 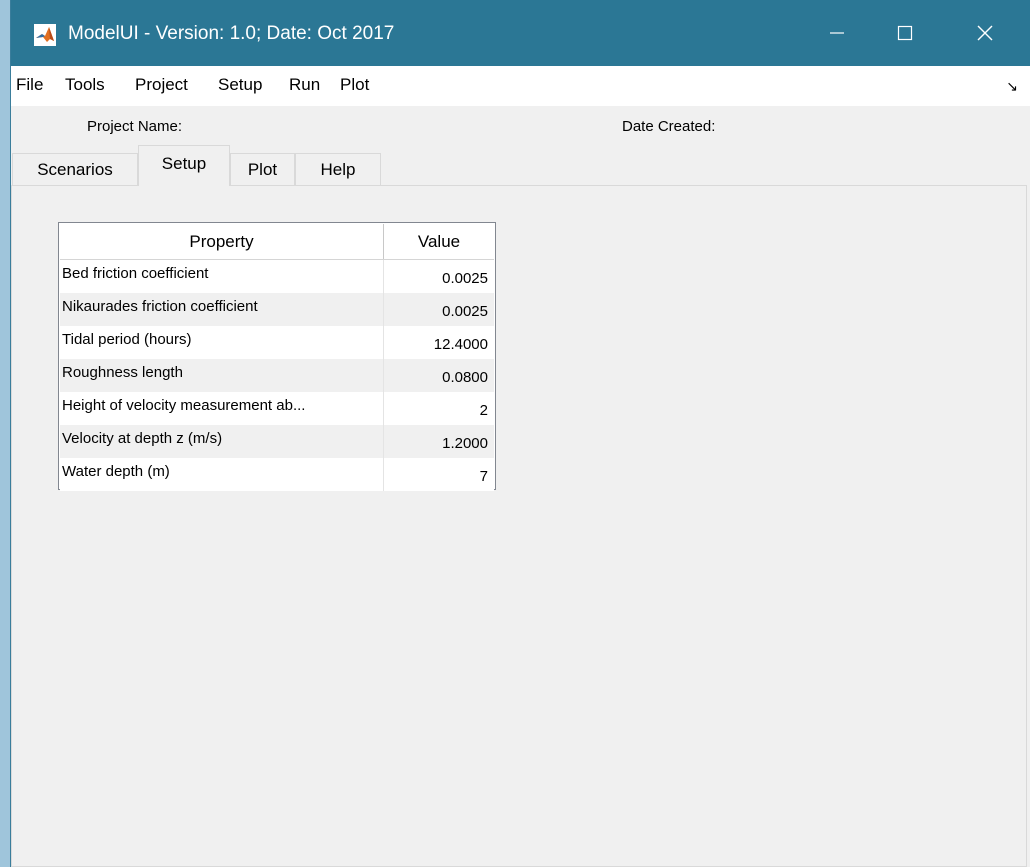 What do you see at coordinates (231, 33) in the screenshot?
I see `window-title: ModelUI - Version: 1.0; Date: Oct 2017` at bounding box center [231, 33].